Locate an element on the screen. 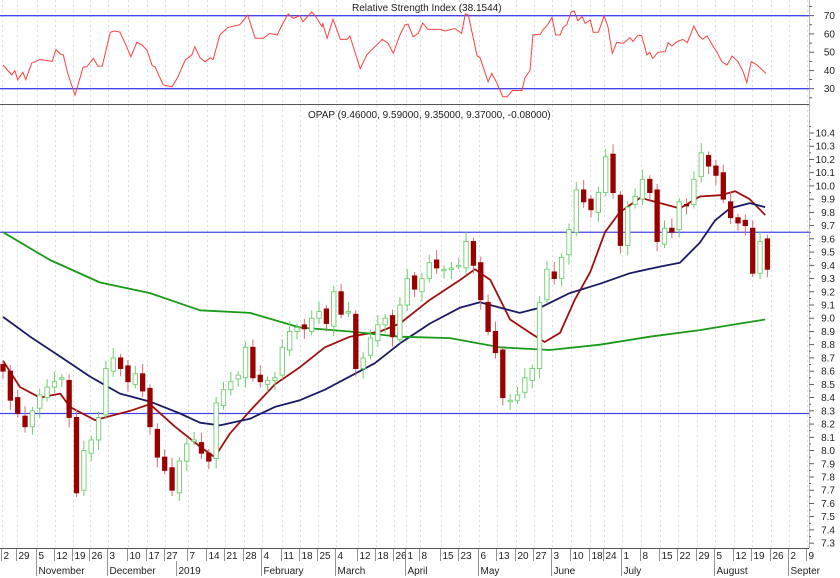 The image size is (840, 578). x-tick-label: 26 is located at coordinates (779, 556).